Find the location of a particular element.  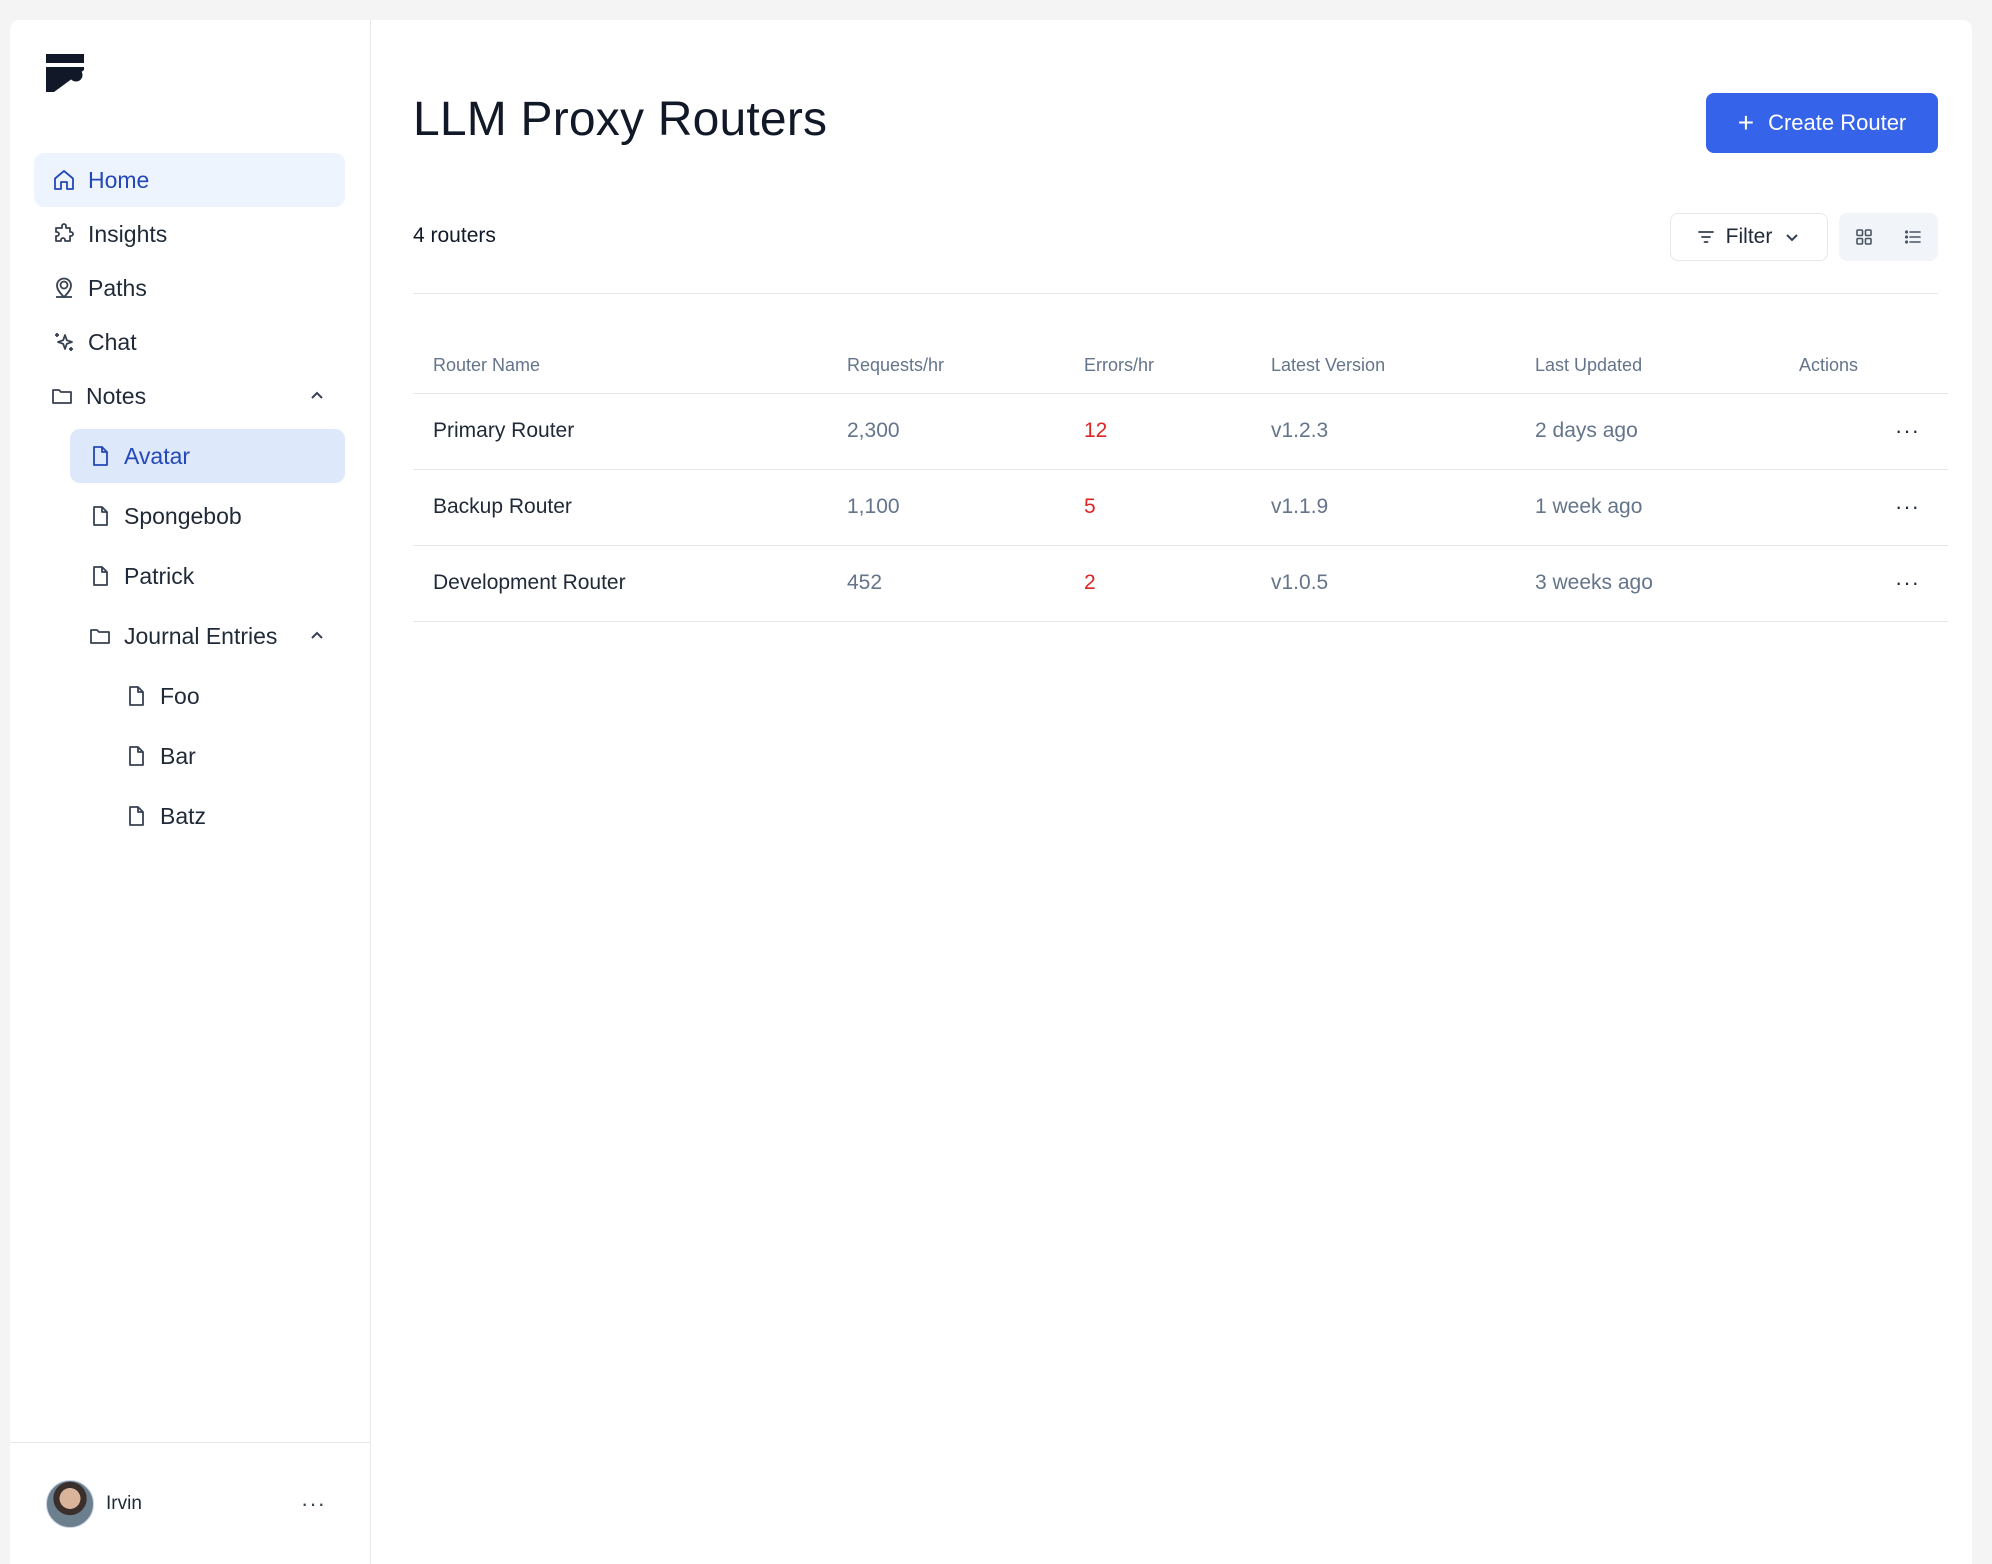

latest-version: v1.1.9 is located at coordinates (1383, 507).